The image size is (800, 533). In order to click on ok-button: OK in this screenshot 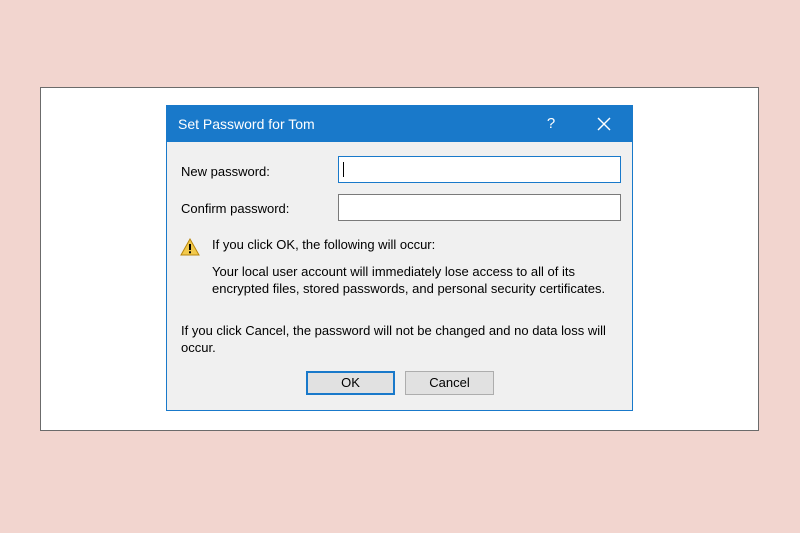, I will do `click(350, 383)`.